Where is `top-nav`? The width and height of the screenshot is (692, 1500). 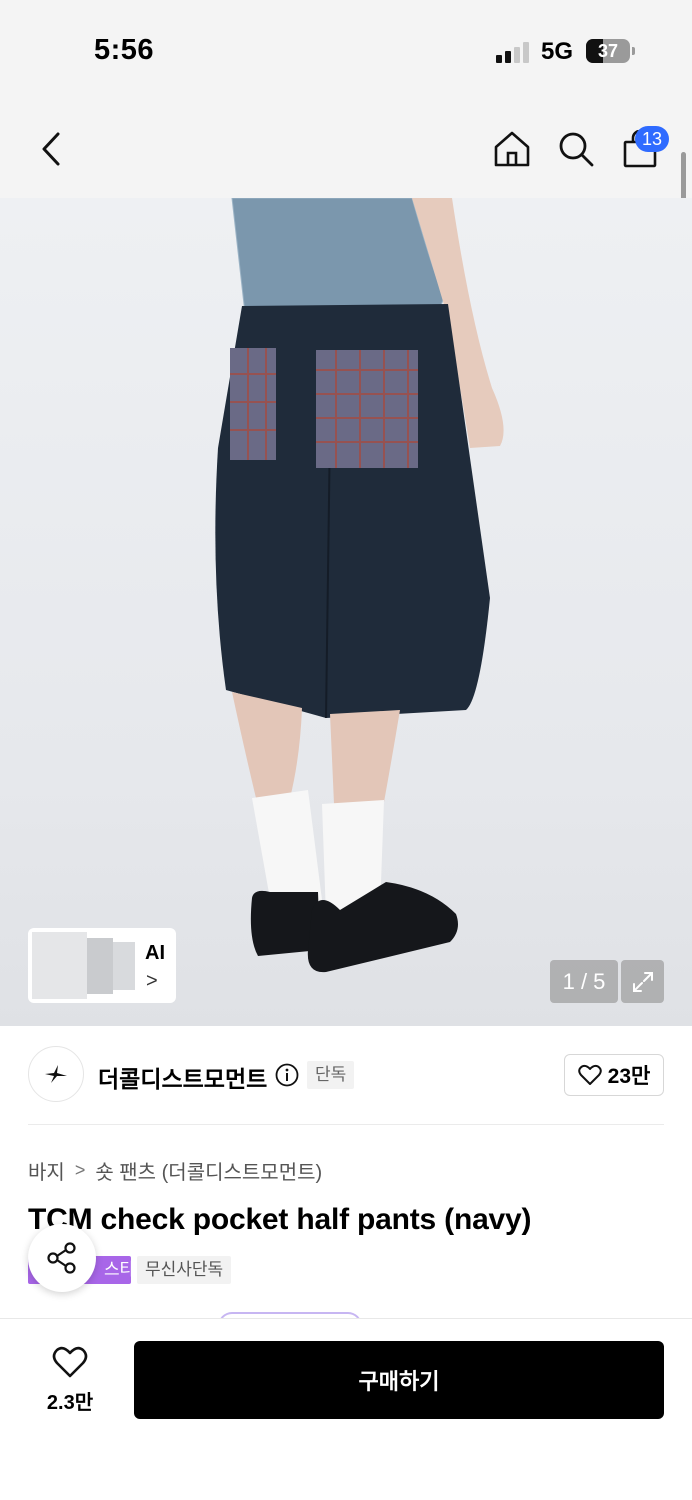 top-nav is located at coordinates (346, 149).